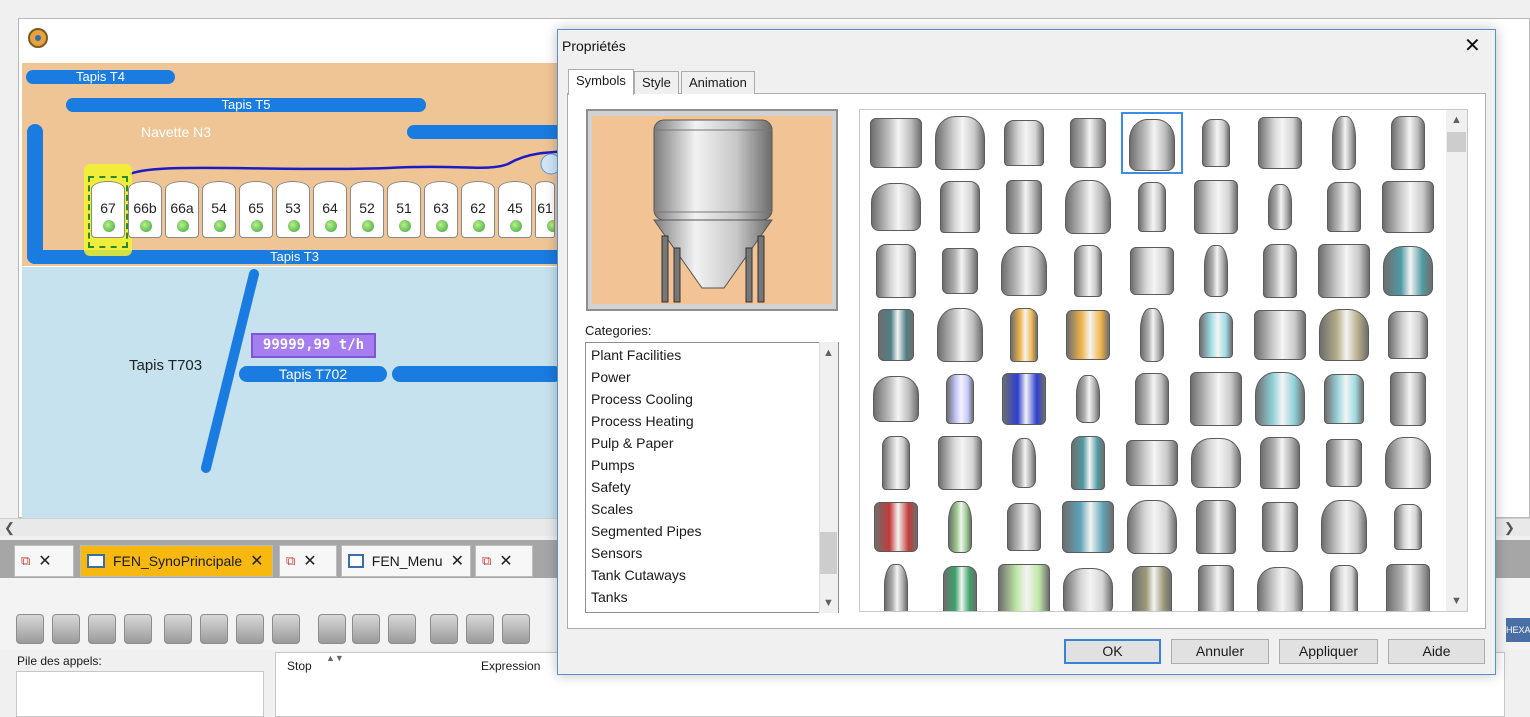 Image resolution: width=1530 pixels, height=717 pixels. What do you see at coordinates (404, 209) in the screenshot?
I see `silo: 51` at bounding box center [404, 209].